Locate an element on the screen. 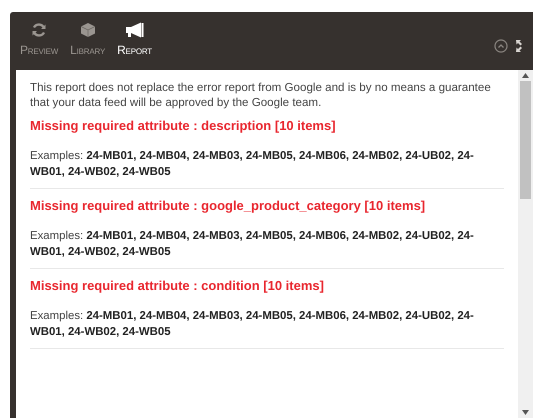  toolbar-tab: Preview is located at coordinates (39, 39).